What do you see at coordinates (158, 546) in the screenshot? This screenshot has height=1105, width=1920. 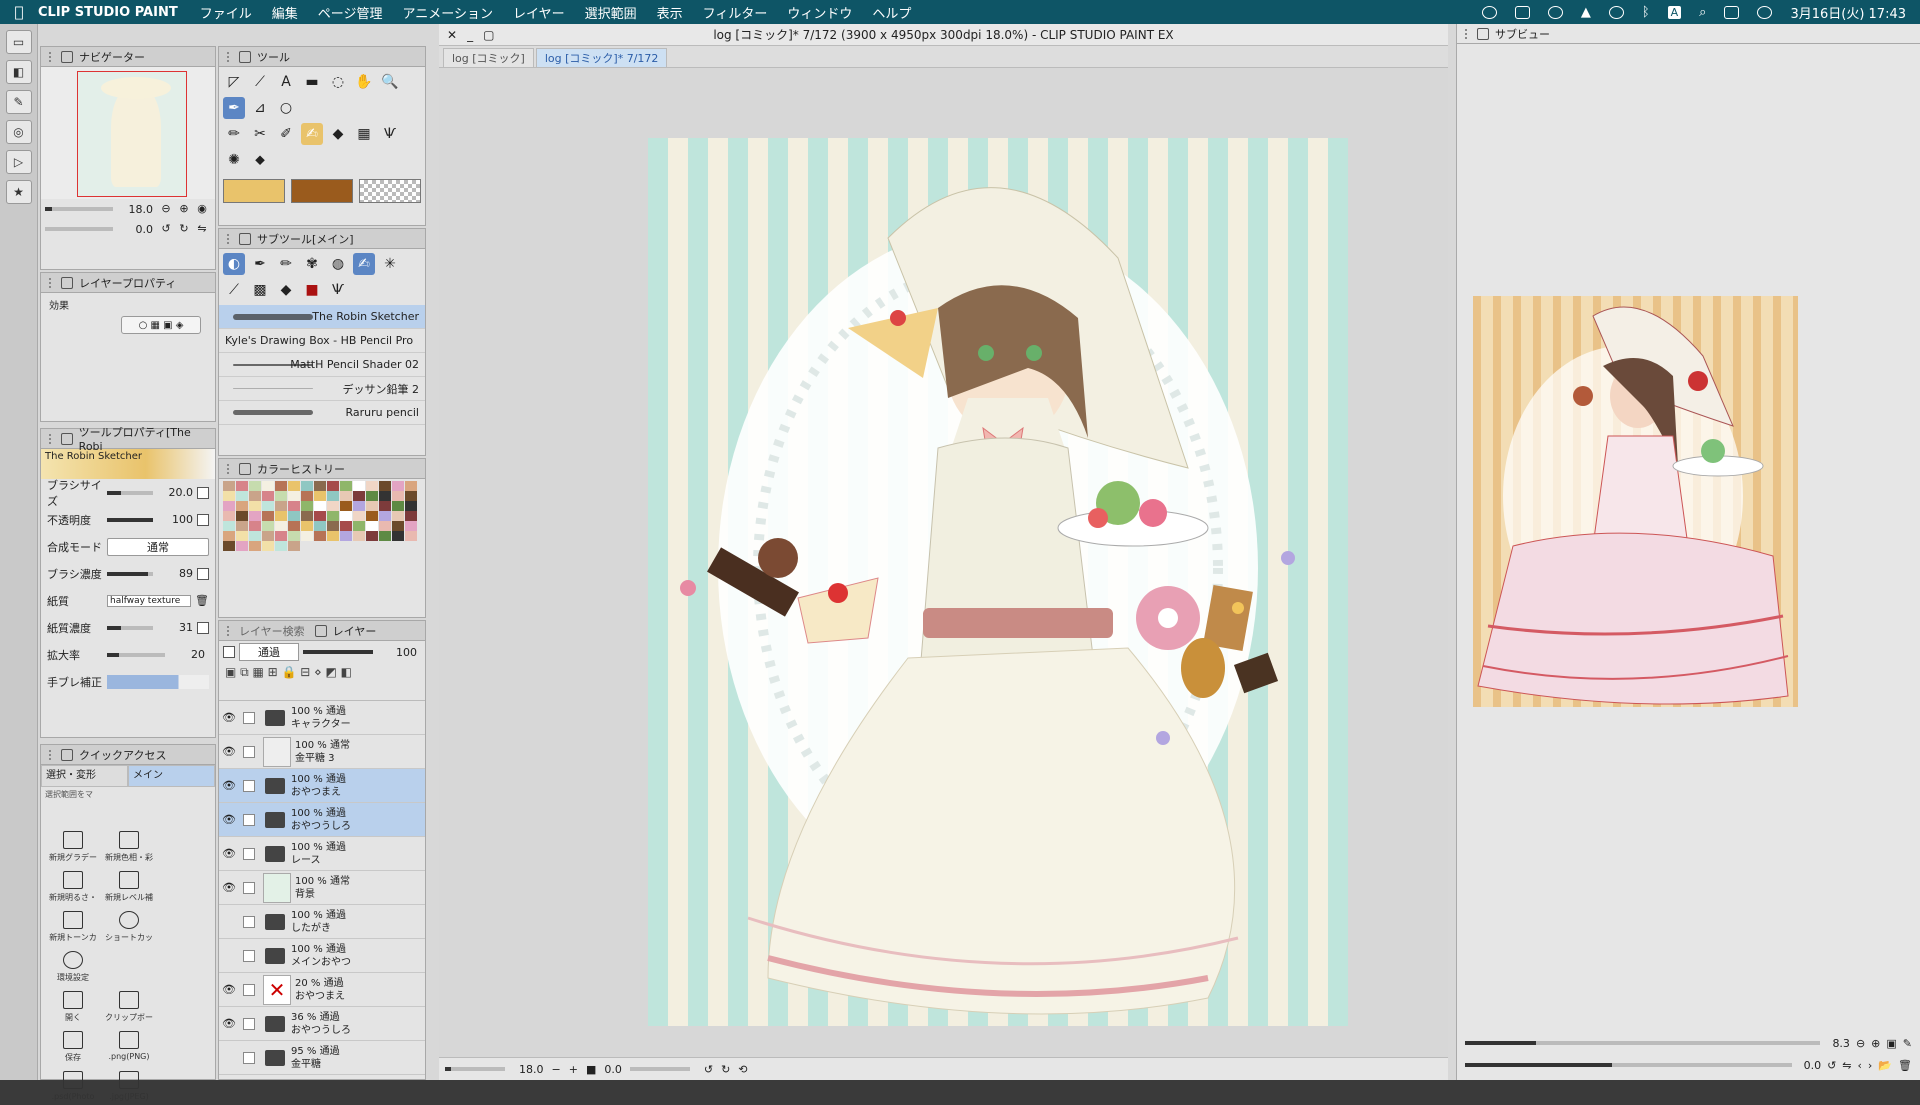 I see `blend-mode-select: 通常` at bounding box center [158, 546].